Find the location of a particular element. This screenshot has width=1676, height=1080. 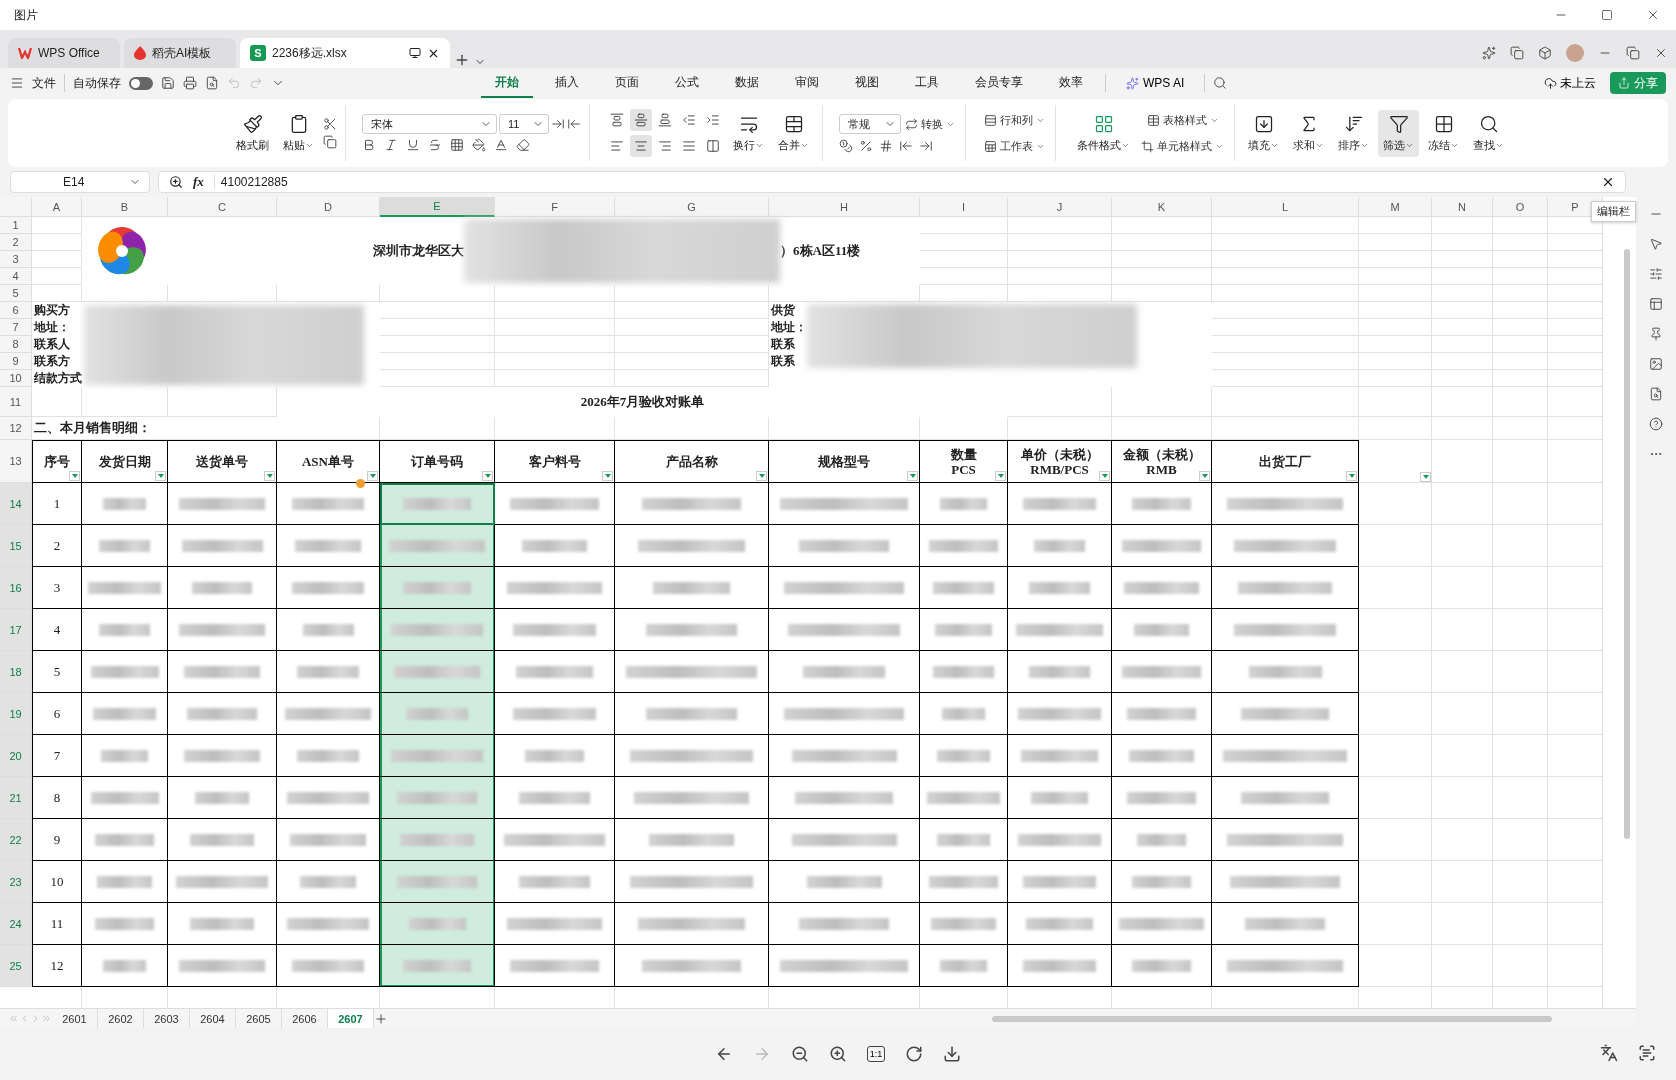

table-cell: 4 is located at coordinates (57, 630).